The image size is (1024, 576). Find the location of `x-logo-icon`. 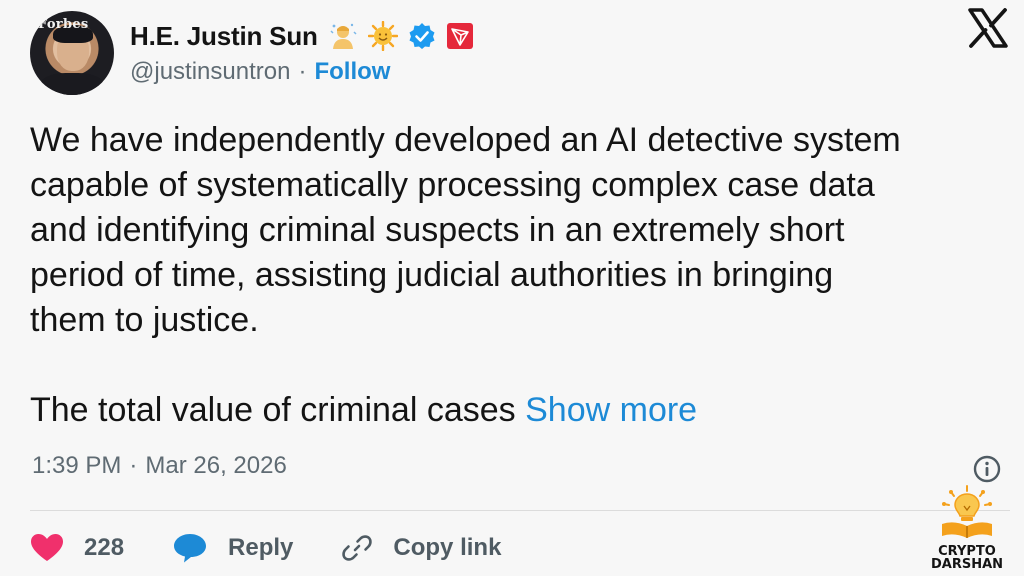

x-logo-icon is located at coordinates (988, 28).